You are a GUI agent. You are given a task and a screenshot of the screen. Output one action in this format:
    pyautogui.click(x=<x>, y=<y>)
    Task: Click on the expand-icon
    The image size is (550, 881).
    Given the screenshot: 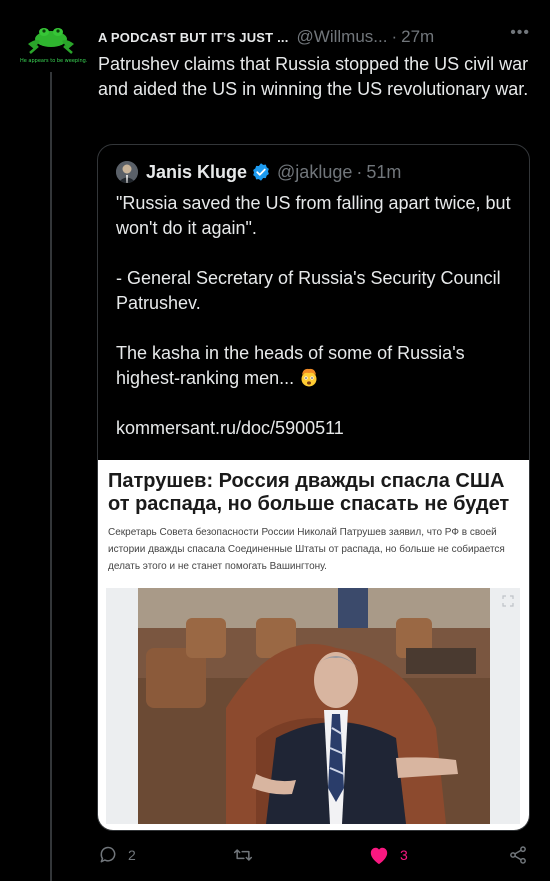 What is the action you would take?
    pyautogui.click(x=508, y=603)
    